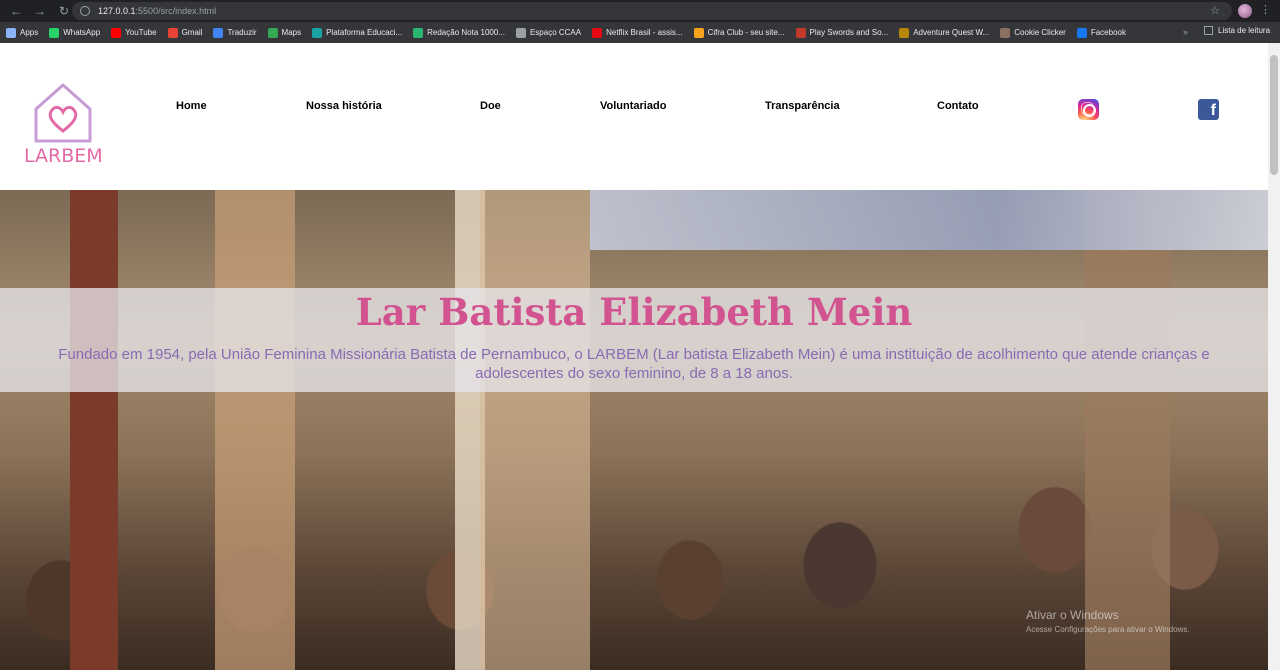  What do you see at coordinates (344, 106) in the screenshot?
I see `nav-nossa-historia: Nossa história` at bounding box center [344, 106].